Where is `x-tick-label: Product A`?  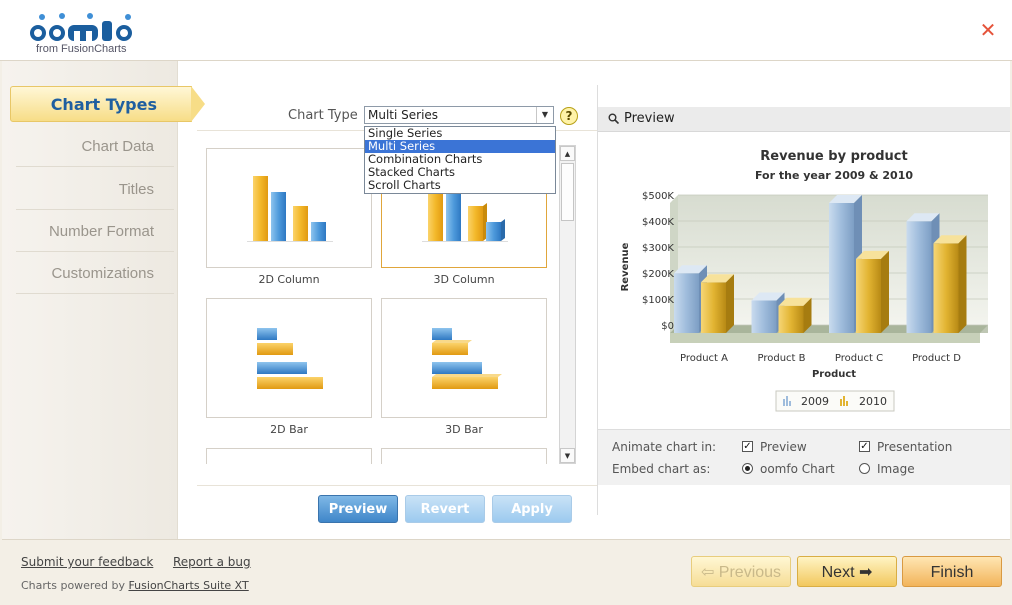 x-tick-label: Product A is located at coordinates (704, 358).